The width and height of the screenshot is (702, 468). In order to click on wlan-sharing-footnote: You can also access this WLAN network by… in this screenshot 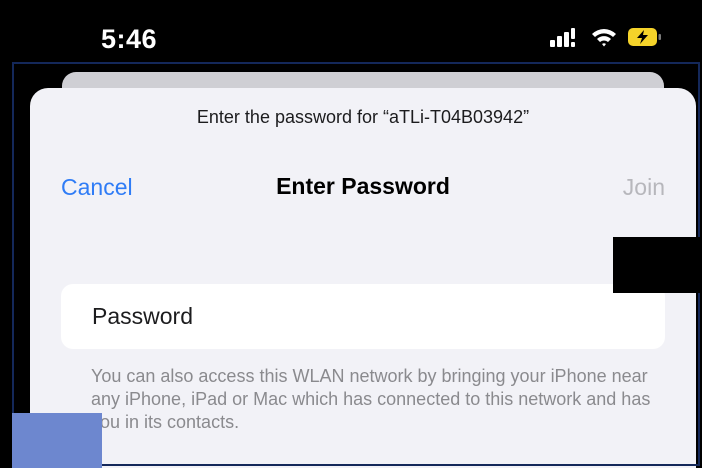, I will do `click(371, 399)`.